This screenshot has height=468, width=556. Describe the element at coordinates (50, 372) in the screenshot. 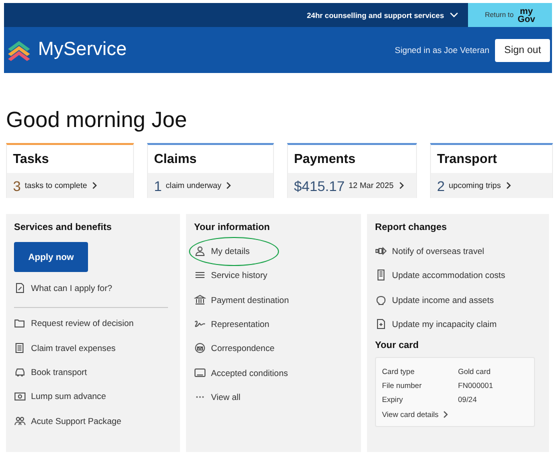

I see `menu-link: Book transport` at that location.